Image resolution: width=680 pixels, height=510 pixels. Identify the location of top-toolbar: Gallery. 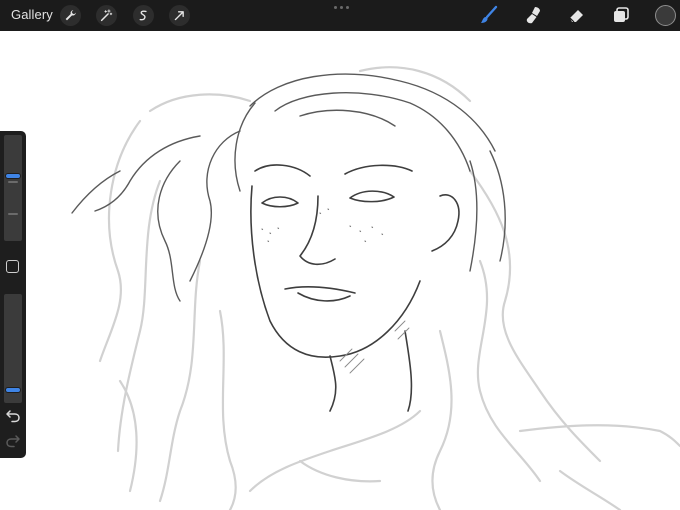
(340, 15).